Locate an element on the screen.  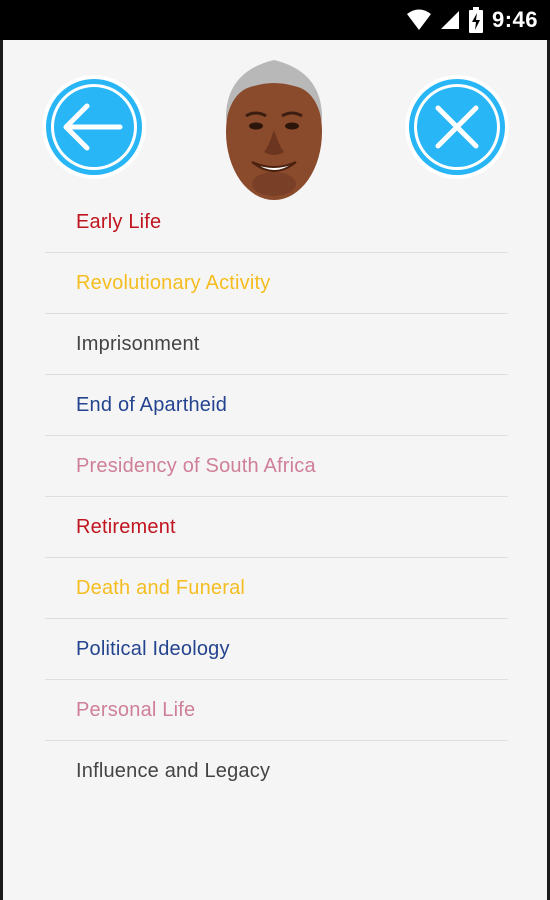
face-illustration is located at coordinates (274, 130).